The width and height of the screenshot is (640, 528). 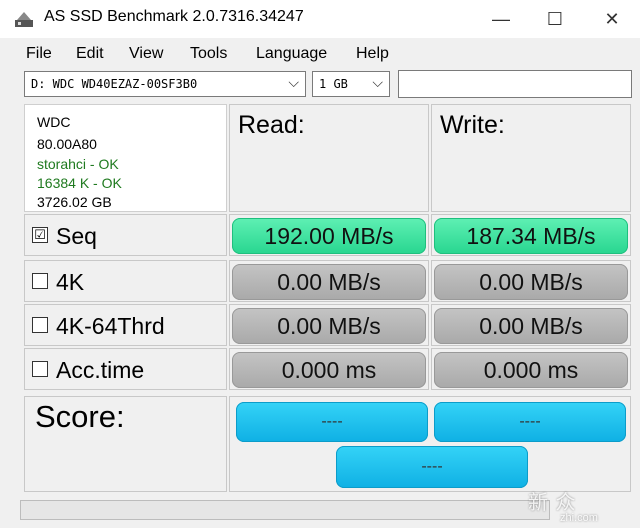 I want to click on score-area: ---- ---- ----, so click(x=430, y=444).